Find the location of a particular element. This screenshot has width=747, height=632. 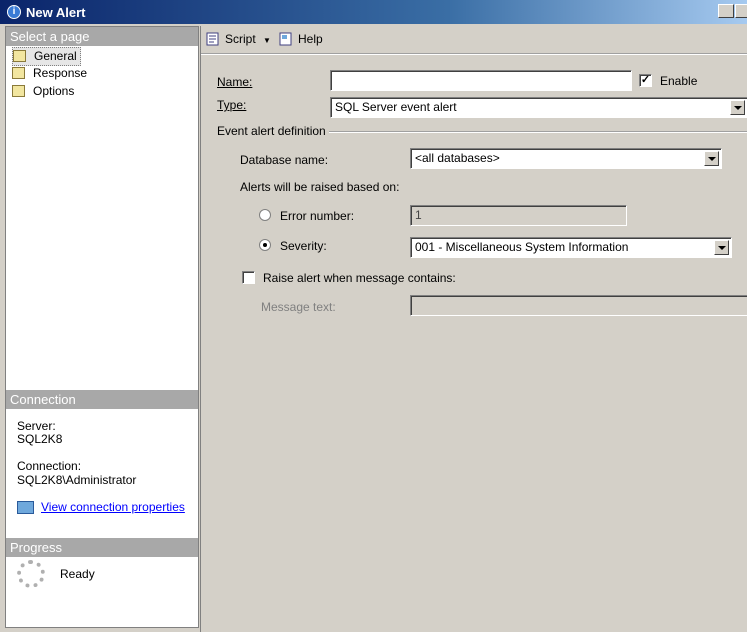

title-bar: i New Alert is located at coordinates (373, 12).